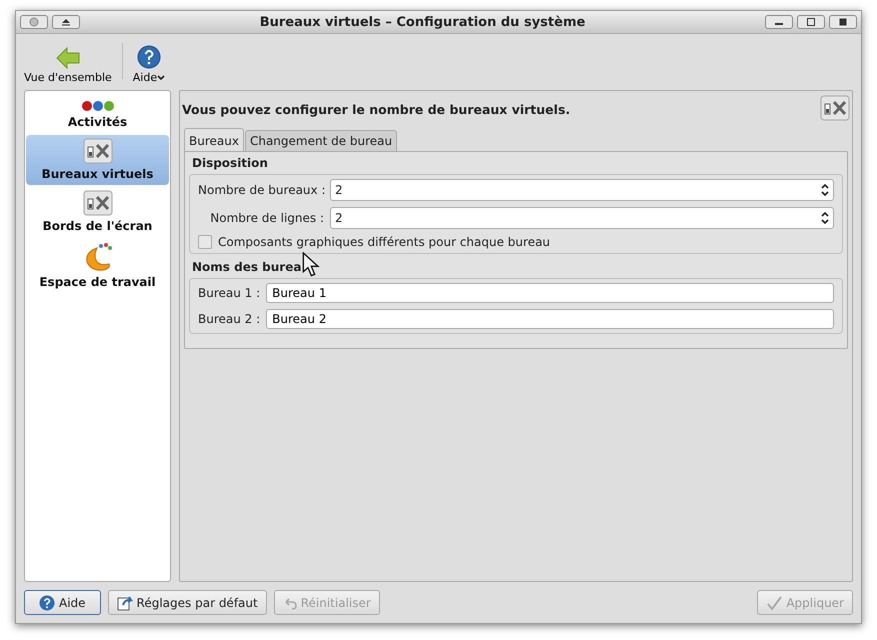  Describe the element at coordinates (843, 22) in the screenshot. I see `close-button` at that location.